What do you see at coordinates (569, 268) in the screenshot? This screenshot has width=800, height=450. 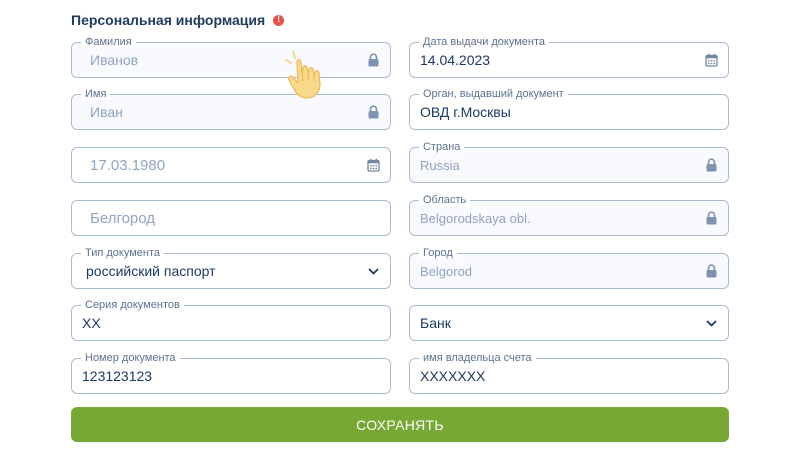 I see `town-field: Город Belgorod` at bounding box center [569, 268].